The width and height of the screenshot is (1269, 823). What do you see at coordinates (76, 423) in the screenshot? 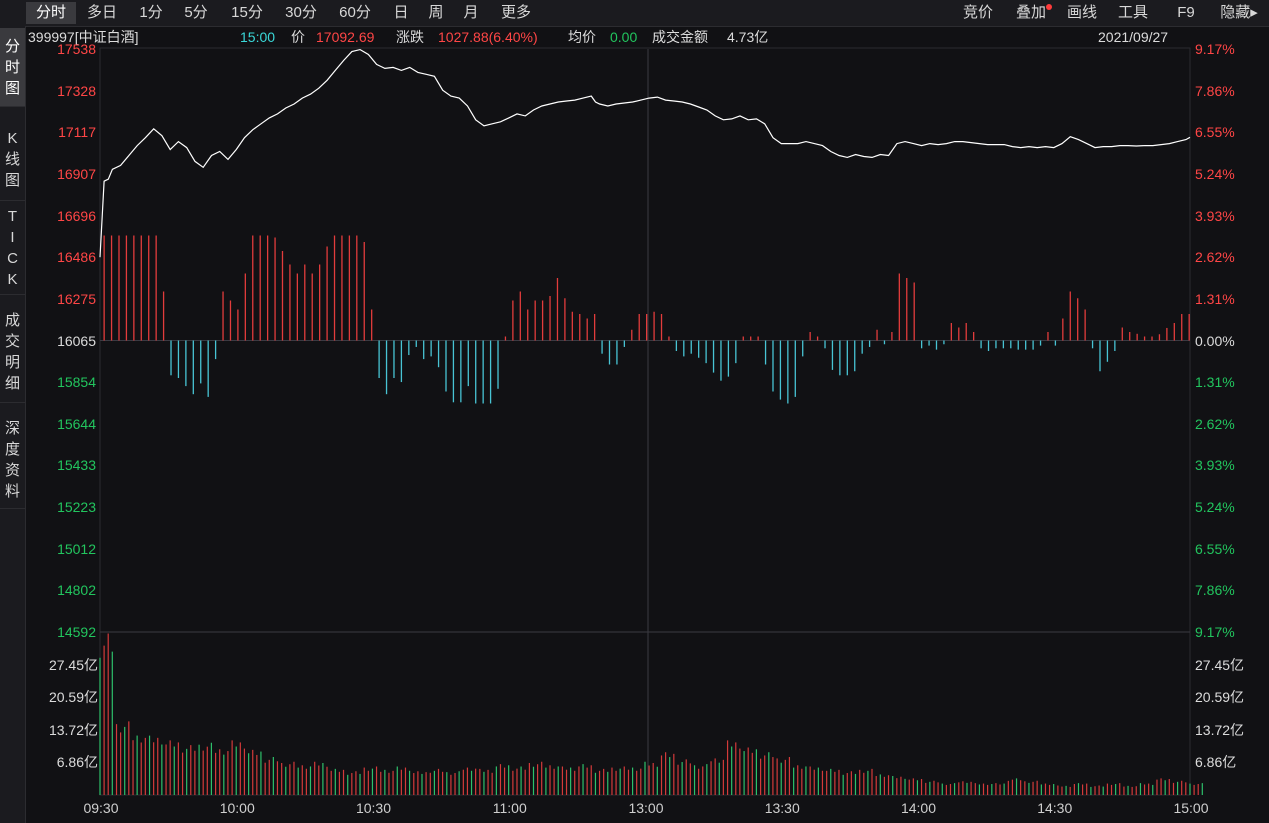
I see `price-tick-label: 15644` at bounding box center [76, 423].